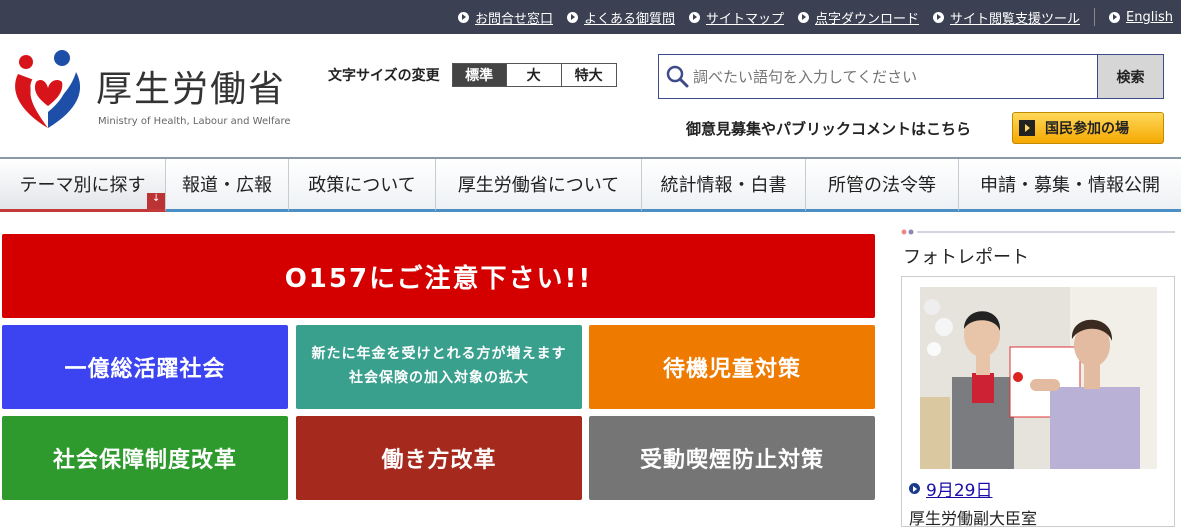  I want to click on search-button: 検索, so click(1130, 76).